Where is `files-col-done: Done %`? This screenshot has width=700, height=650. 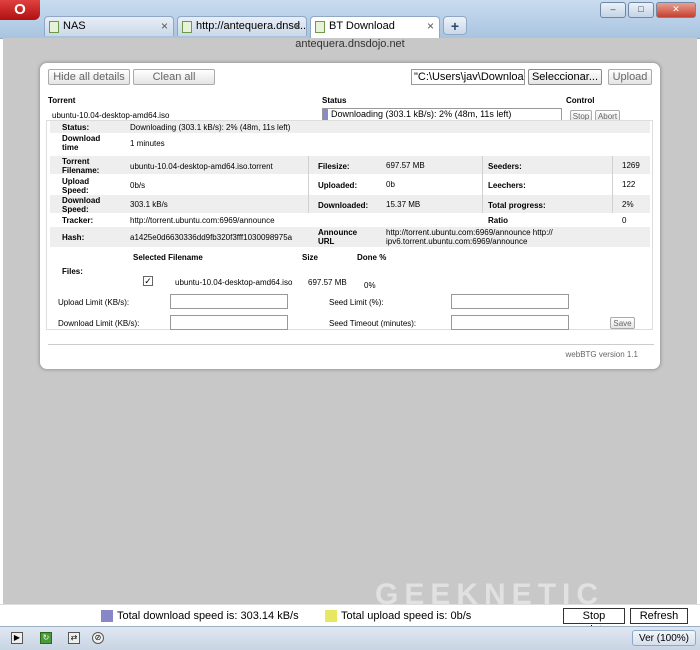 files-col-done: Done % is located at coordinates (372, 257).